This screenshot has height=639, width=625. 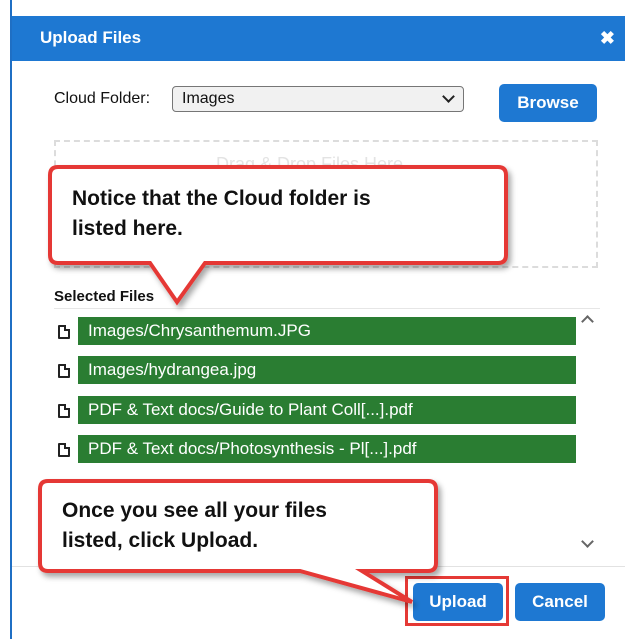 I want to click on callout-bottom-line2: listed, click Upload., so click(x=160, y=540).